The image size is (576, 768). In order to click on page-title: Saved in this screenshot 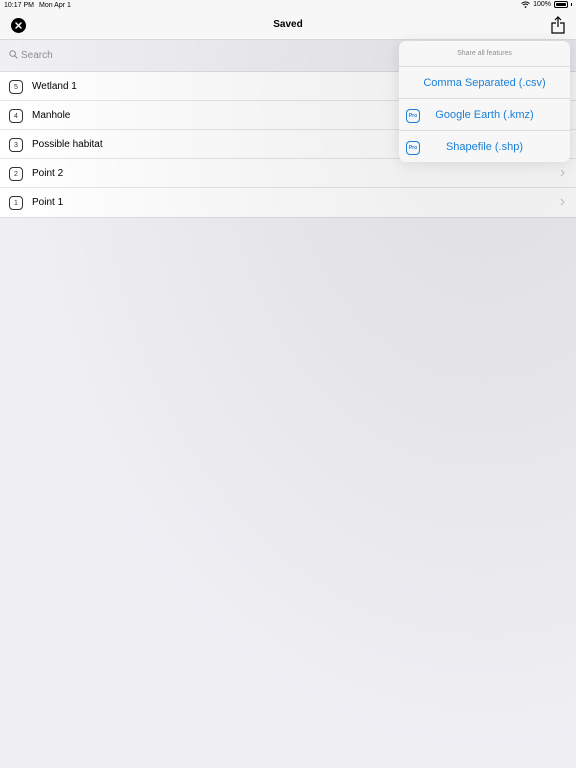, I will do `click(288, 24)`.